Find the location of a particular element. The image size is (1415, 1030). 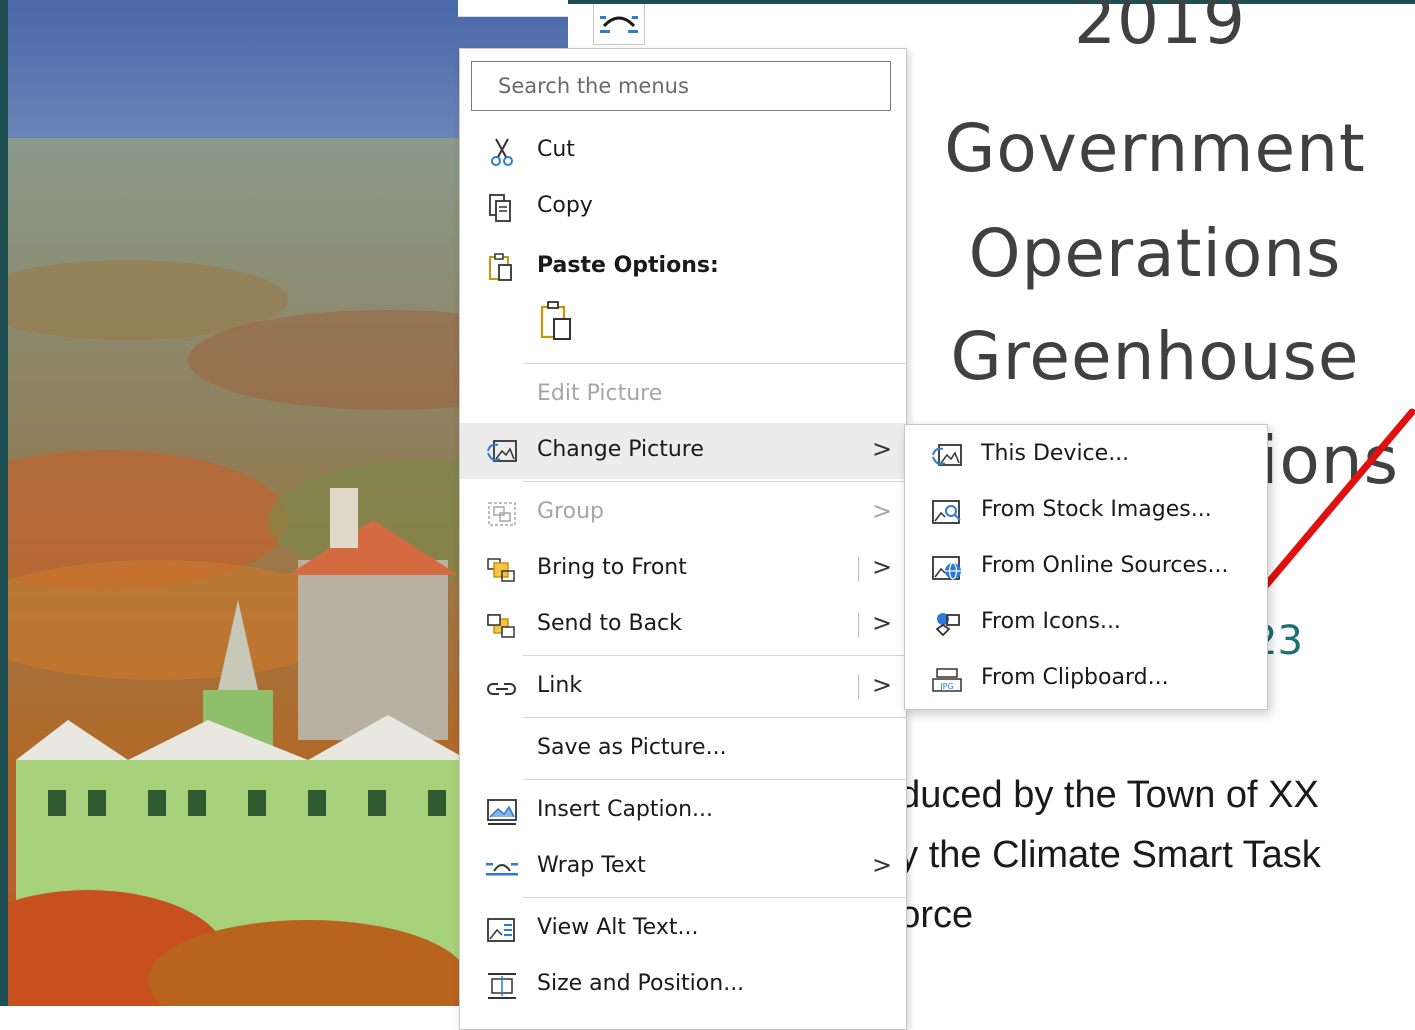

menu-item-cut: Cut is located at coordinates (683, 151).